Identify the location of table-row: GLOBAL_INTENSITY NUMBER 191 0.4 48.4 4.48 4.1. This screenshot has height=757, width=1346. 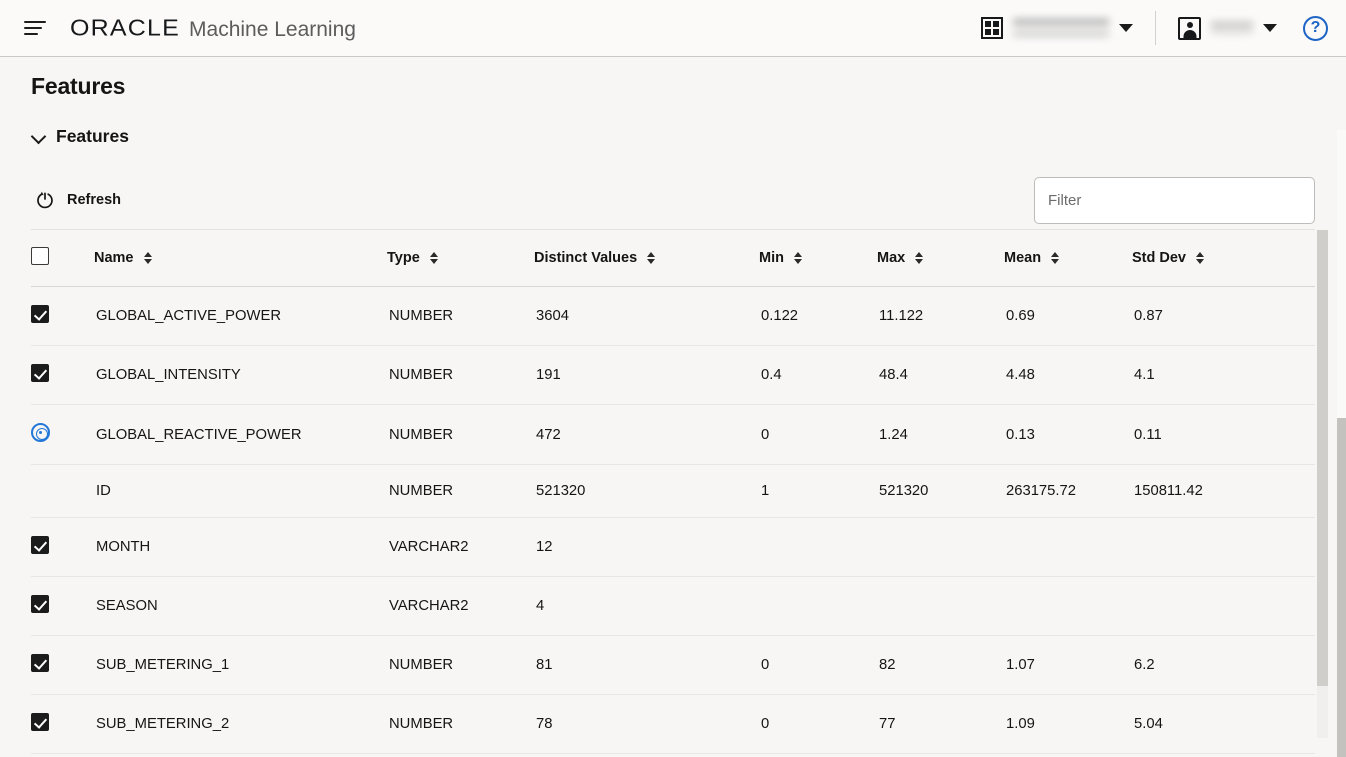
(673, 375).